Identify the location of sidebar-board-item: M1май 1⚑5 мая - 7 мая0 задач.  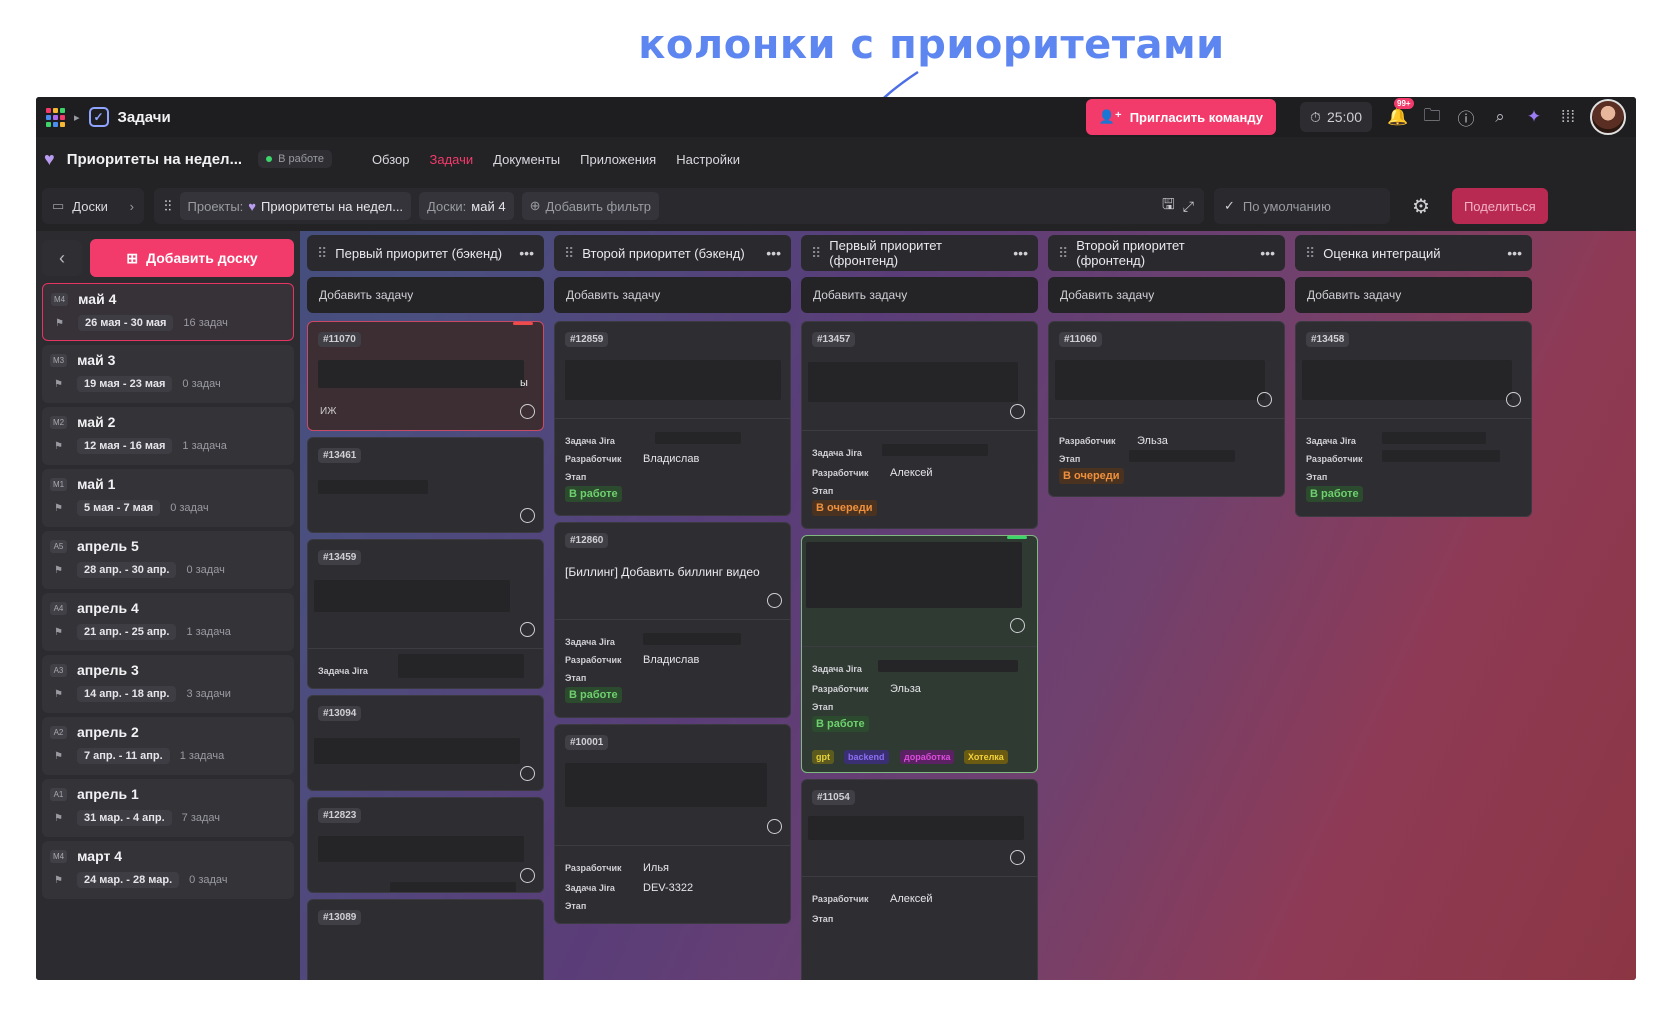
(168, 498).